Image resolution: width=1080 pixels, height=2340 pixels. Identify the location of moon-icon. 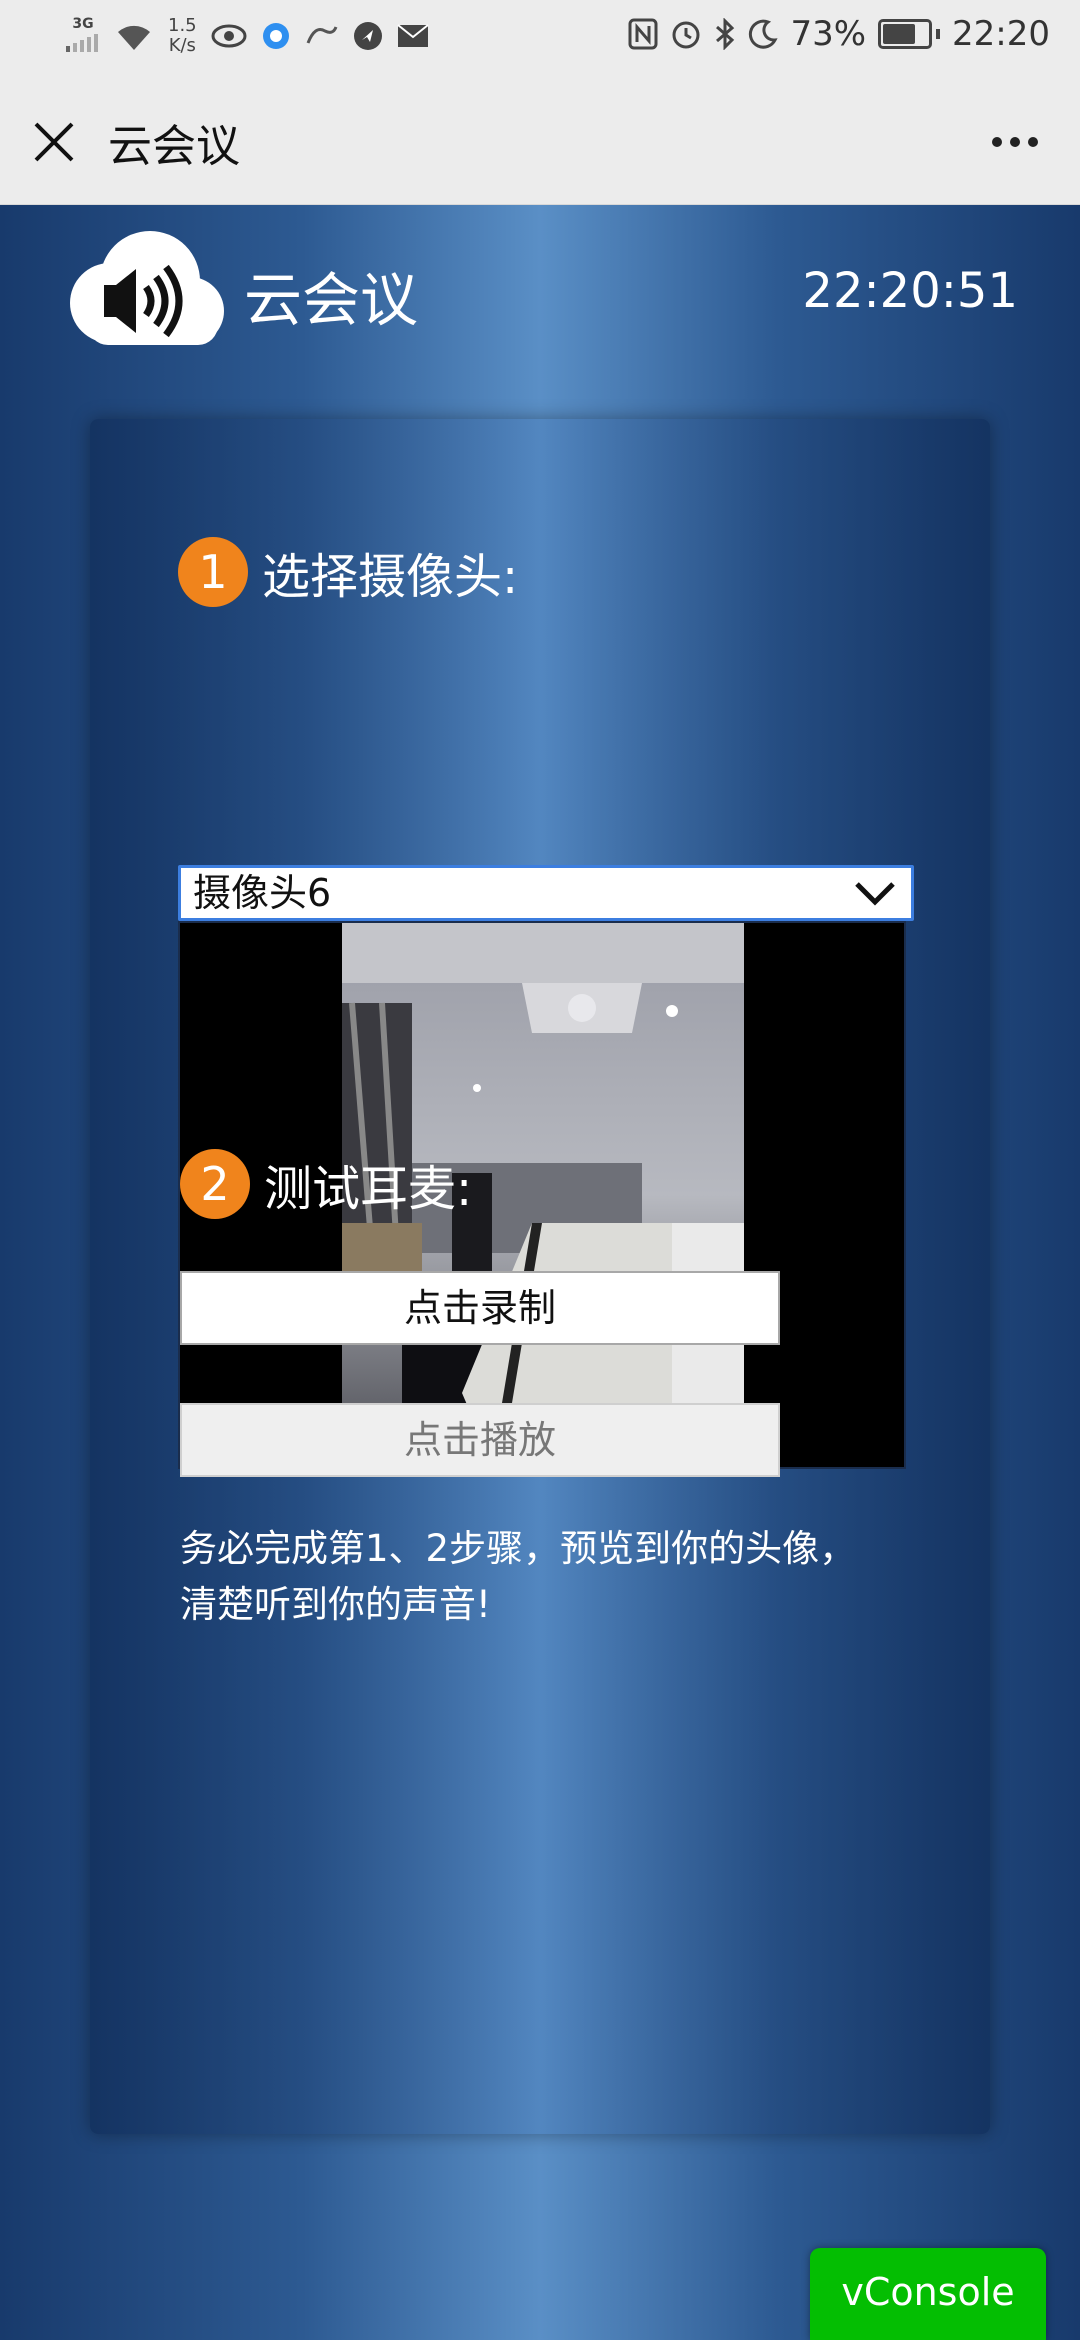
(764, 34).